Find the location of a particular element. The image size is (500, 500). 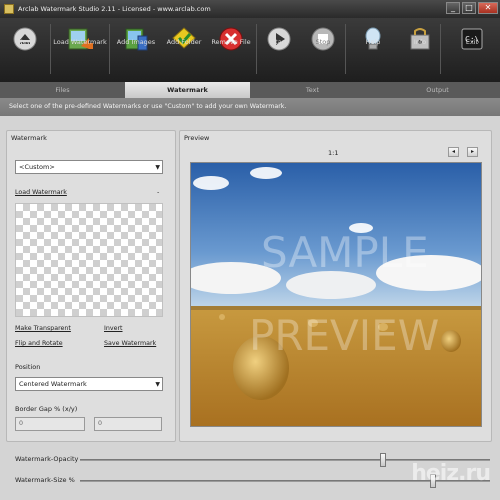

start-label: Start is located at coordinates (279, 42).